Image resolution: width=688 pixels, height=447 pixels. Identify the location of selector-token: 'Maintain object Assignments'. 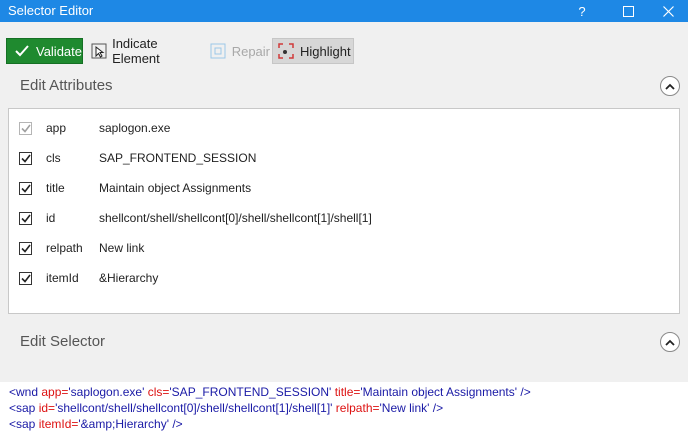
(440, 392).